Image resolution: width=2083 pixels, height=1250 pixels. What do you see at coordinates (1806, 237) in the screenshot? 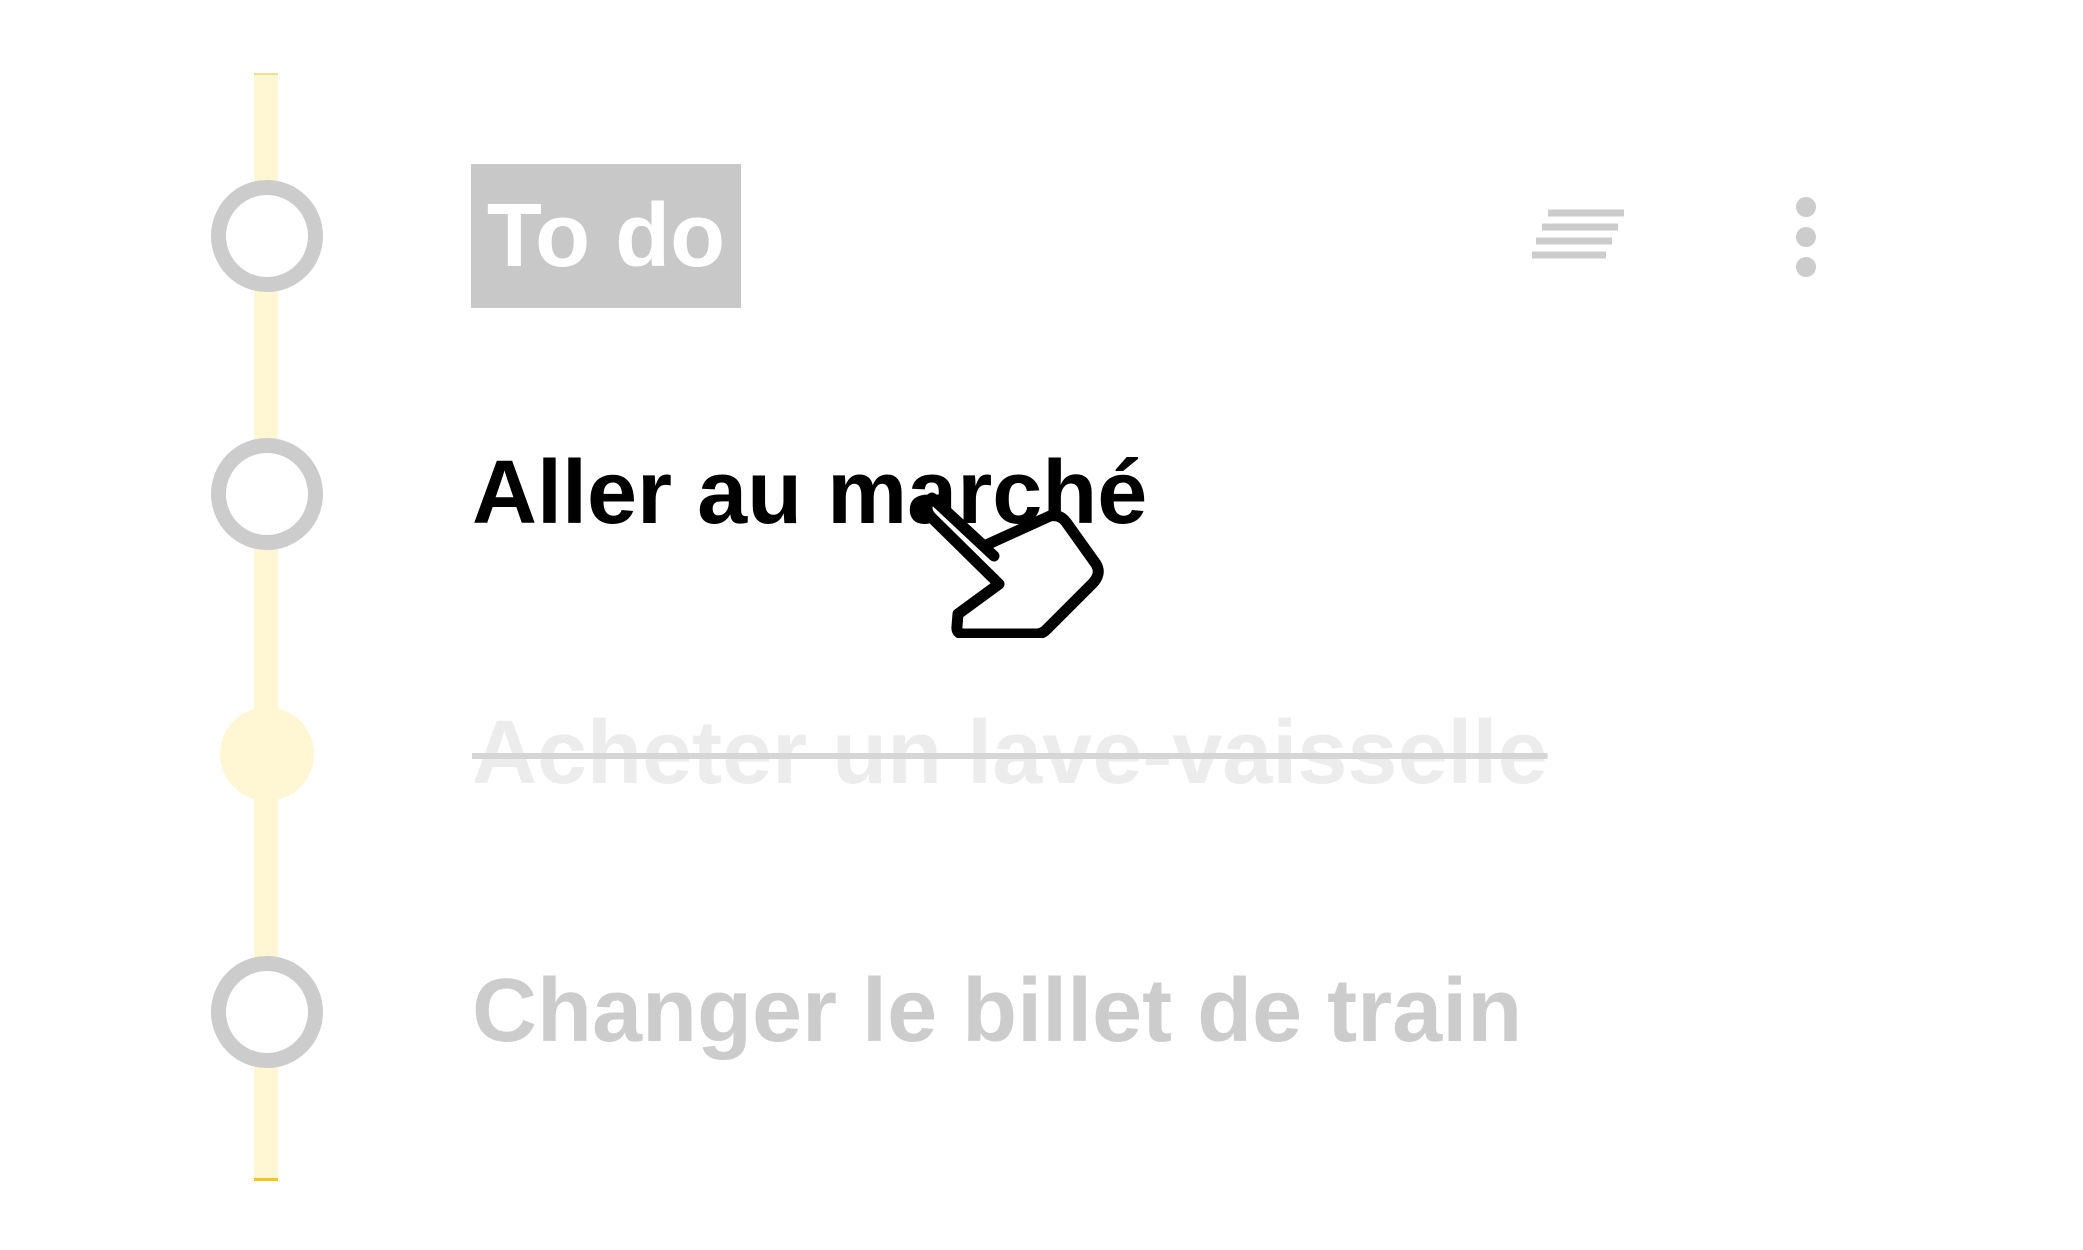
I see `more-vertical-icon` at bounding box center [1806, 237].